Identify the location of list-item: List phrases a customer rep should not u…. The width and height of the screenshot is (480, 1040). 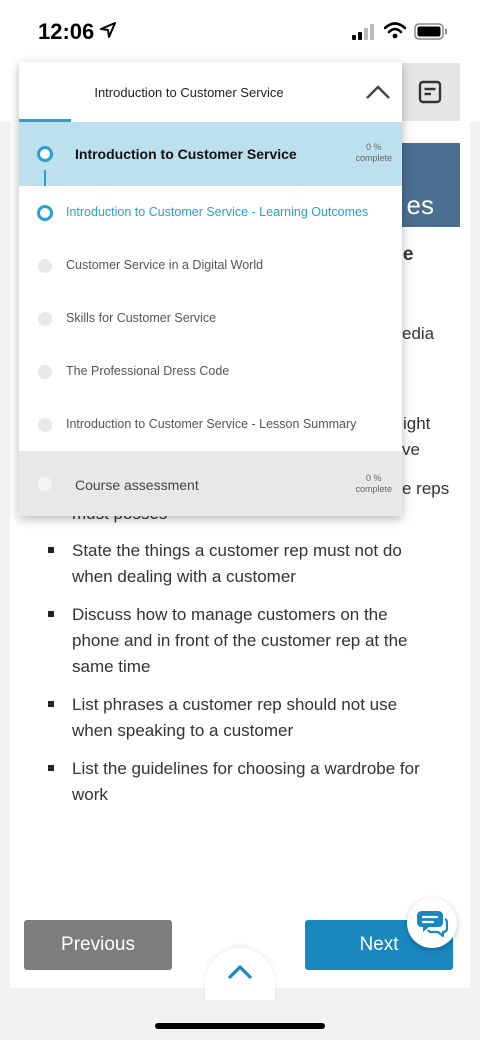
(241, 718).